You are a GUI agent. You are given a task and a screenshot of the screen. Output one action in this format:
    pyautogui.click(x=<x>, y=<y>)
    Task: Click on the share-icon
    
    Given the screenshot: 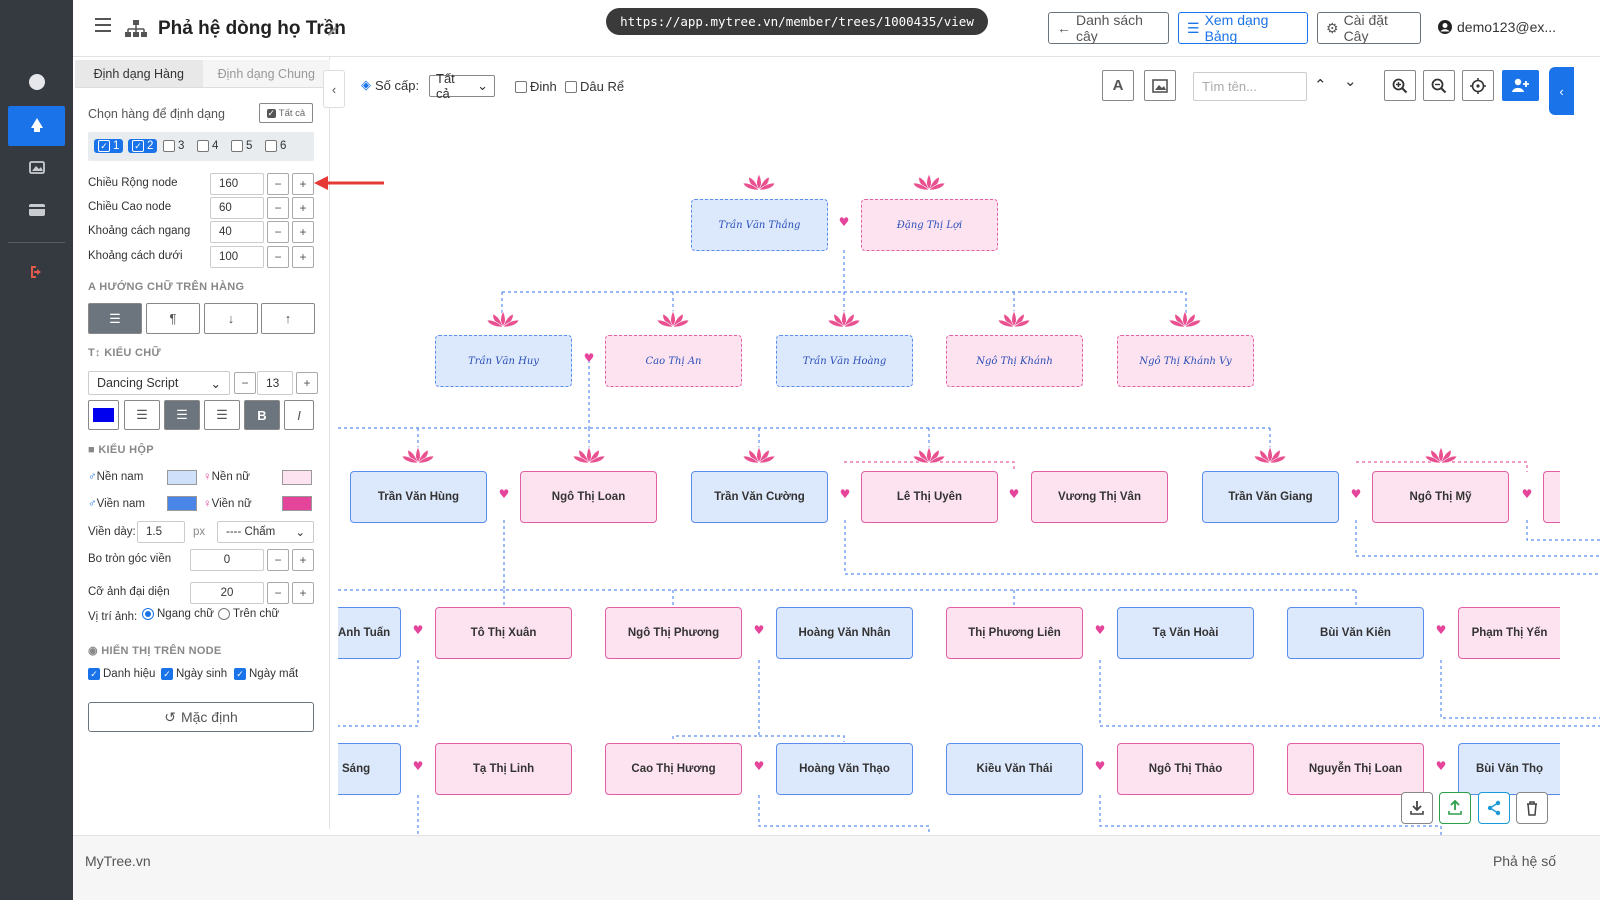 What is the action you would take?
    pyautogui.click(x=1494, y=808)
    